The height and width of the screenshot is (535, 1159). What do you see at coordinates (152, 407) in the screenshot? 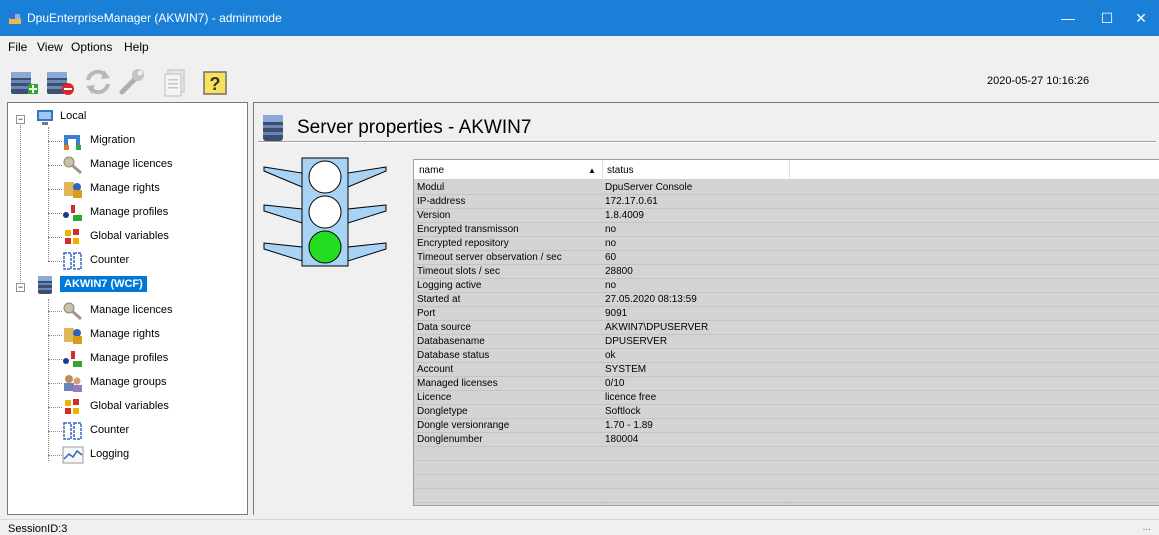
I see `tree-node-server-global-variables: Global variables` at bounding box center [152, 407].